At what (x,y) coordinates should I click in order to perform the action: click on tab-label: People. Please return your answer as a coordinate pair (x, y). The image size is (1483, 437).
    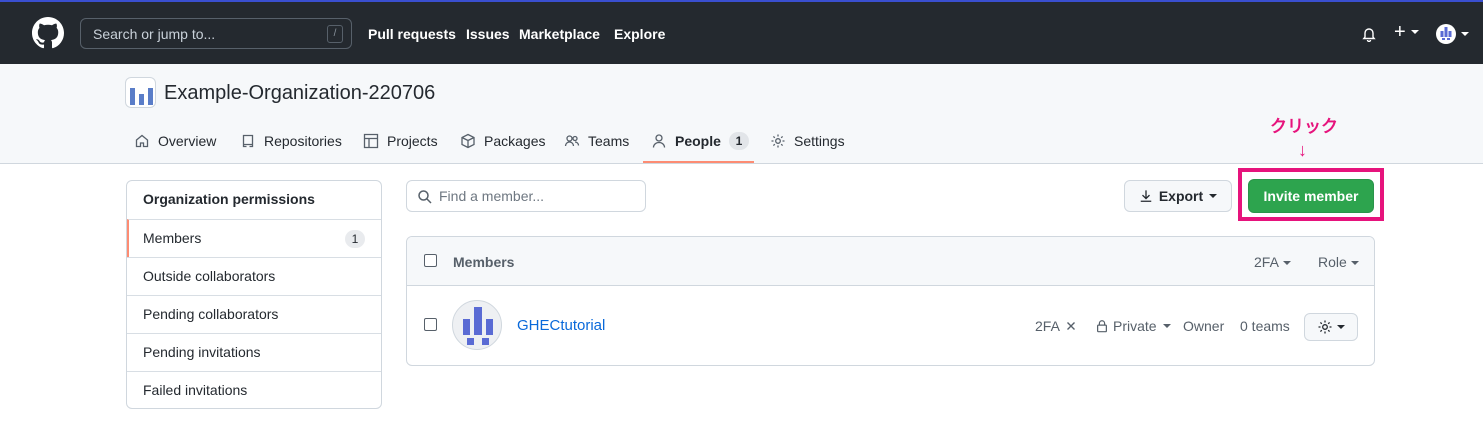
    Looking at the image, I should click on (698, 141).